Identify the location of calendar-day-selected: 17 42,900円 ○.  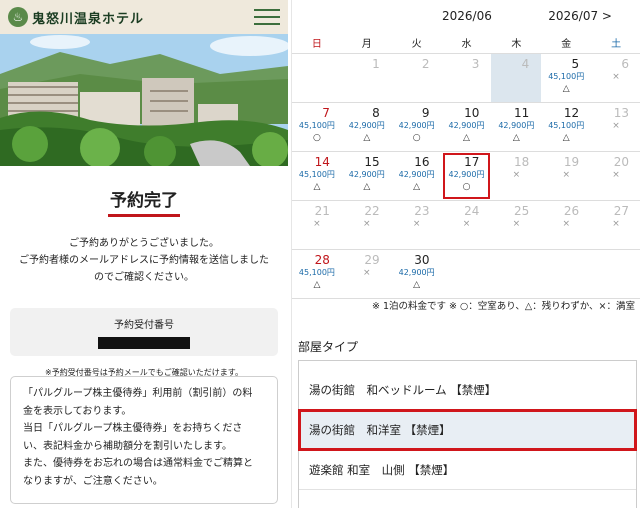
(467, 176).